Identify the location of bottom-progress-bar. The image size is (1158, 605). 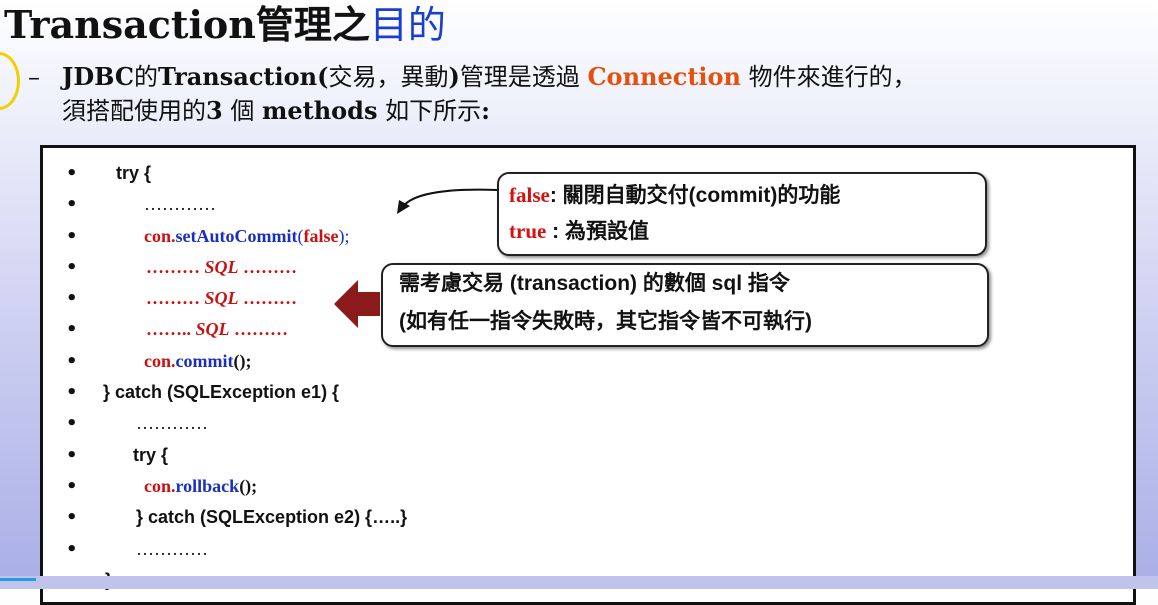
(579, 582).